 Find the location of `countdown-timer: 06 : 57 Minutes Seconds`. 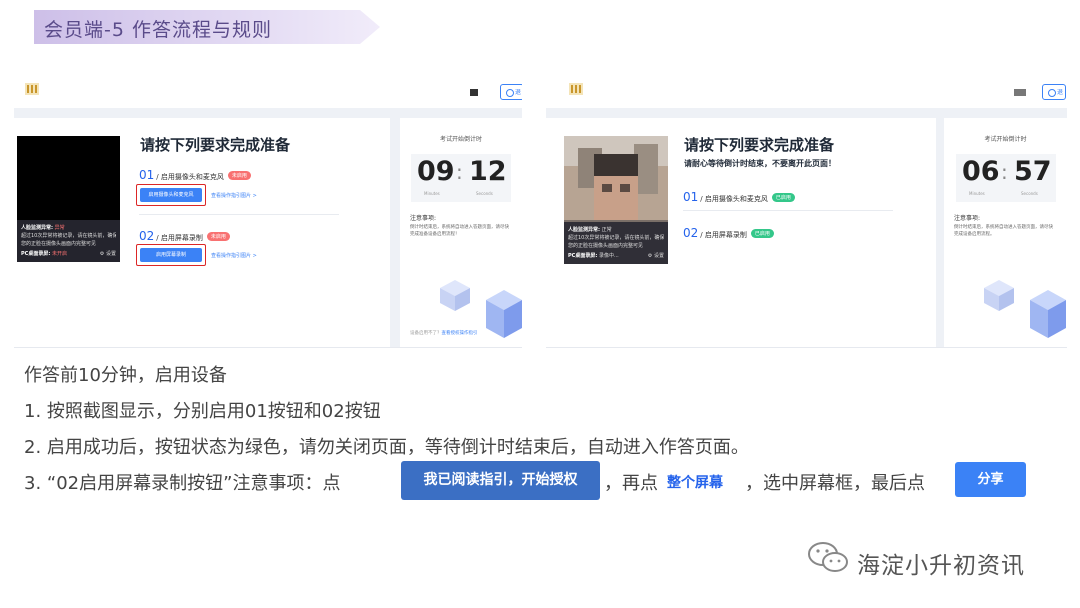

countdown-timer: 06 : 57 Minutes Seconds is located at coordinates (1006, 178).